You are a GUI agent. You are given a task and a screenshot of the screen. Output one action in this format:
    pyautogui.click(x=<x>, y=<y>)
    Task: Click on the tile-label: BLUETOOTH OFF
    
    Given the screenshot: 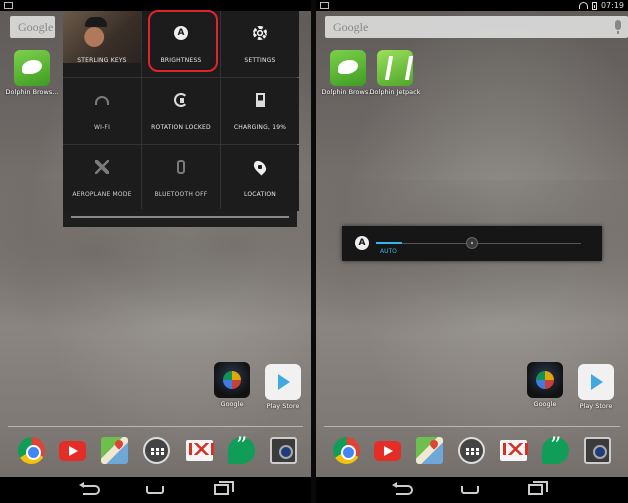 What is the action you would take?
    pyautogui.click(x=181, y=194)
    